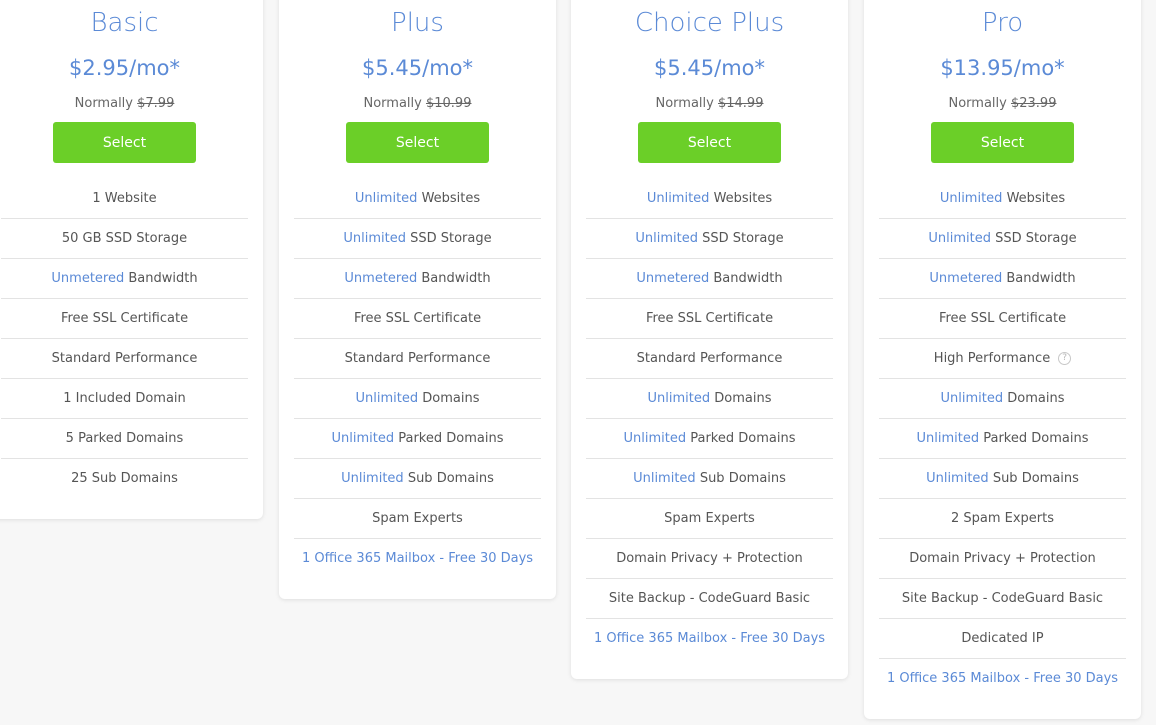 The height and width of the screenshot is (725, 1156). What do you see at coordinates (709, 518) in the screenshot?
I see `feature-text: Spam Experts` at bounding box center [709, 518].